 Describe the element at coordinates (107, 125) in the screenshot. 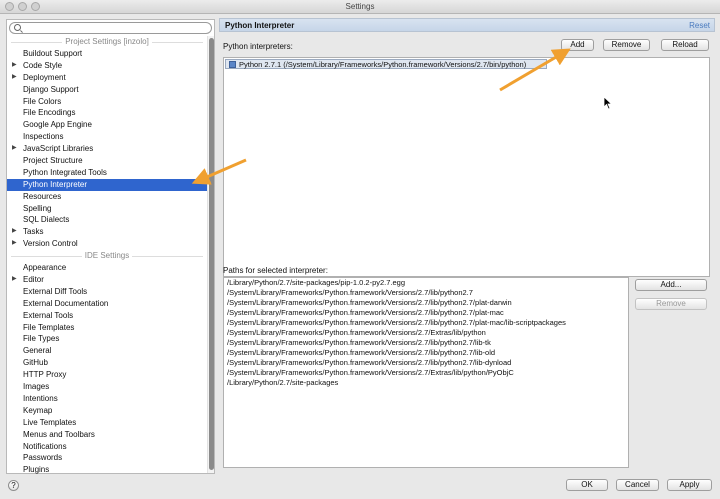

I see `sidebar-item: Google App Engine` at that location.